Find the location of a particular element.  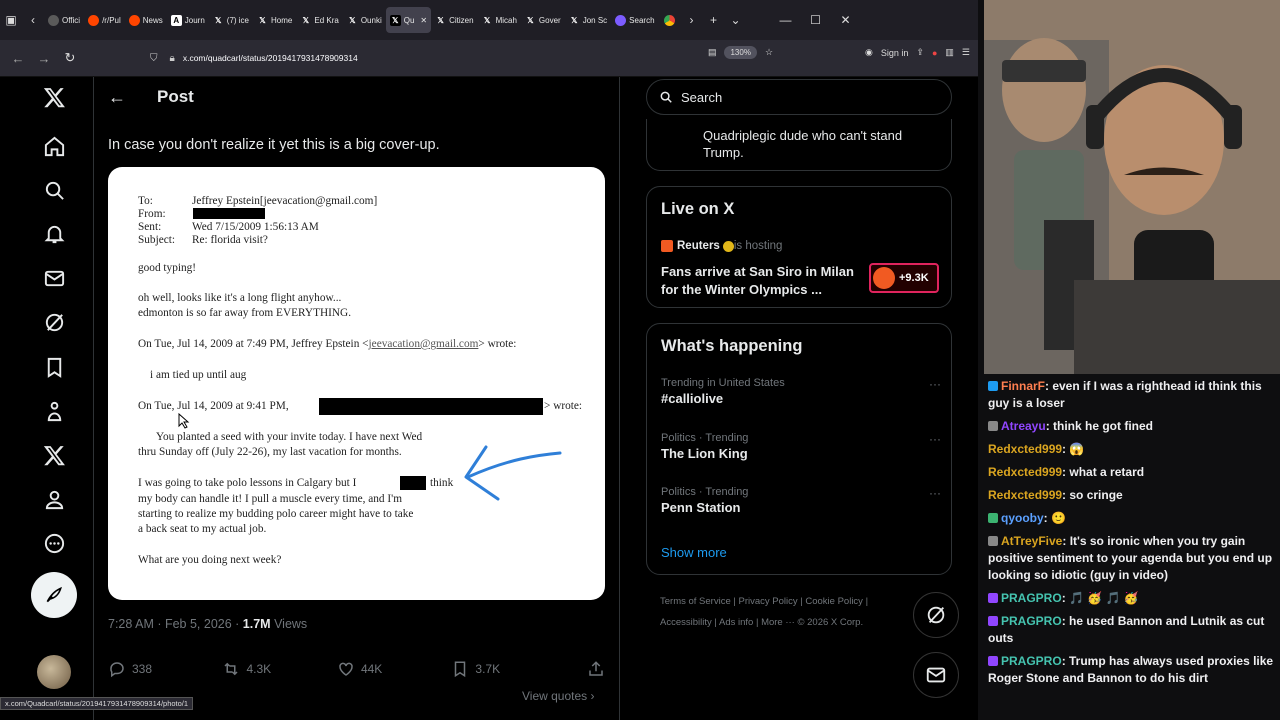

show-more-link: Show more is located at coordinates (694, 552).